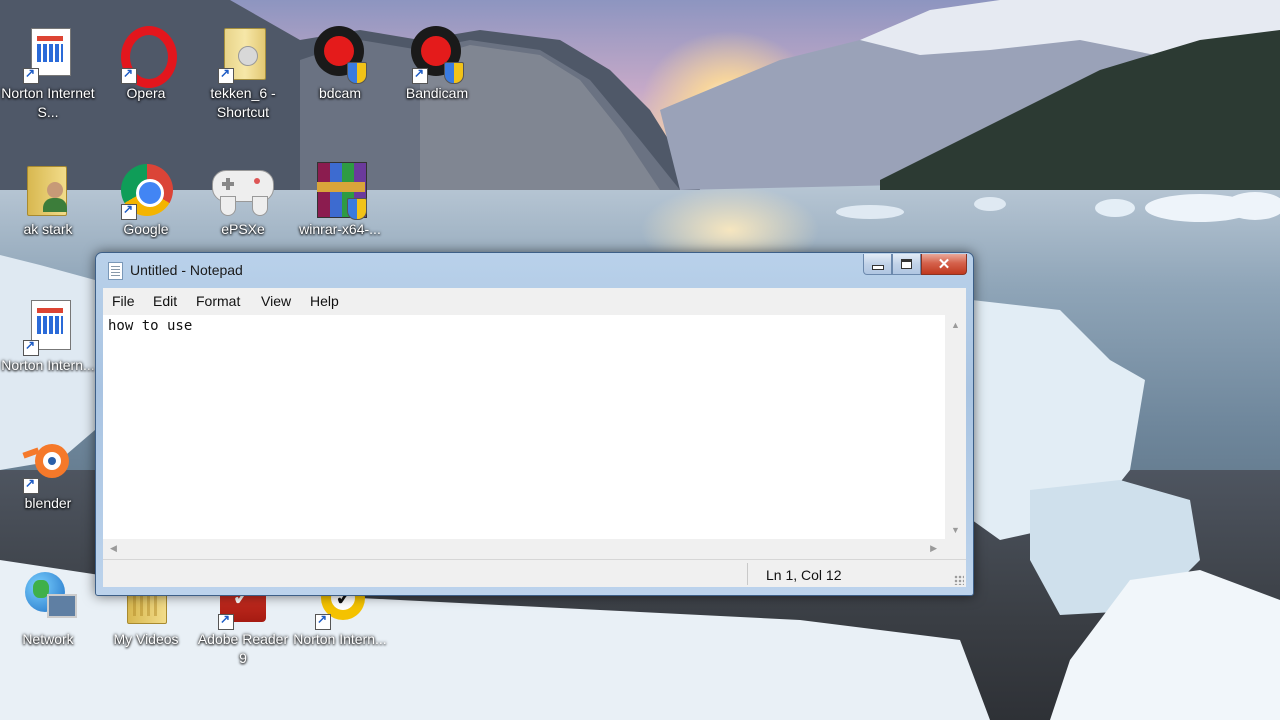  I want to click on scroll-down-icon: ▼, so click(955, 530).